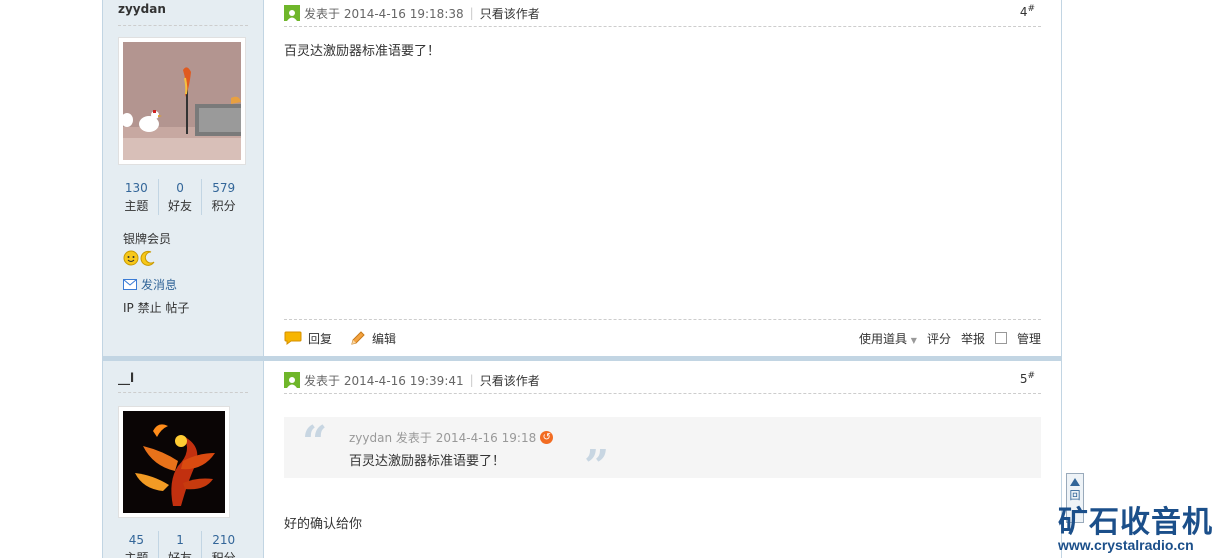 The height and width of the screenshot is (558, 1223). What do you see at coordinates (939, 338) in the screenshot?
I see `rate-button: 评分` at bounding box center [939, 338].